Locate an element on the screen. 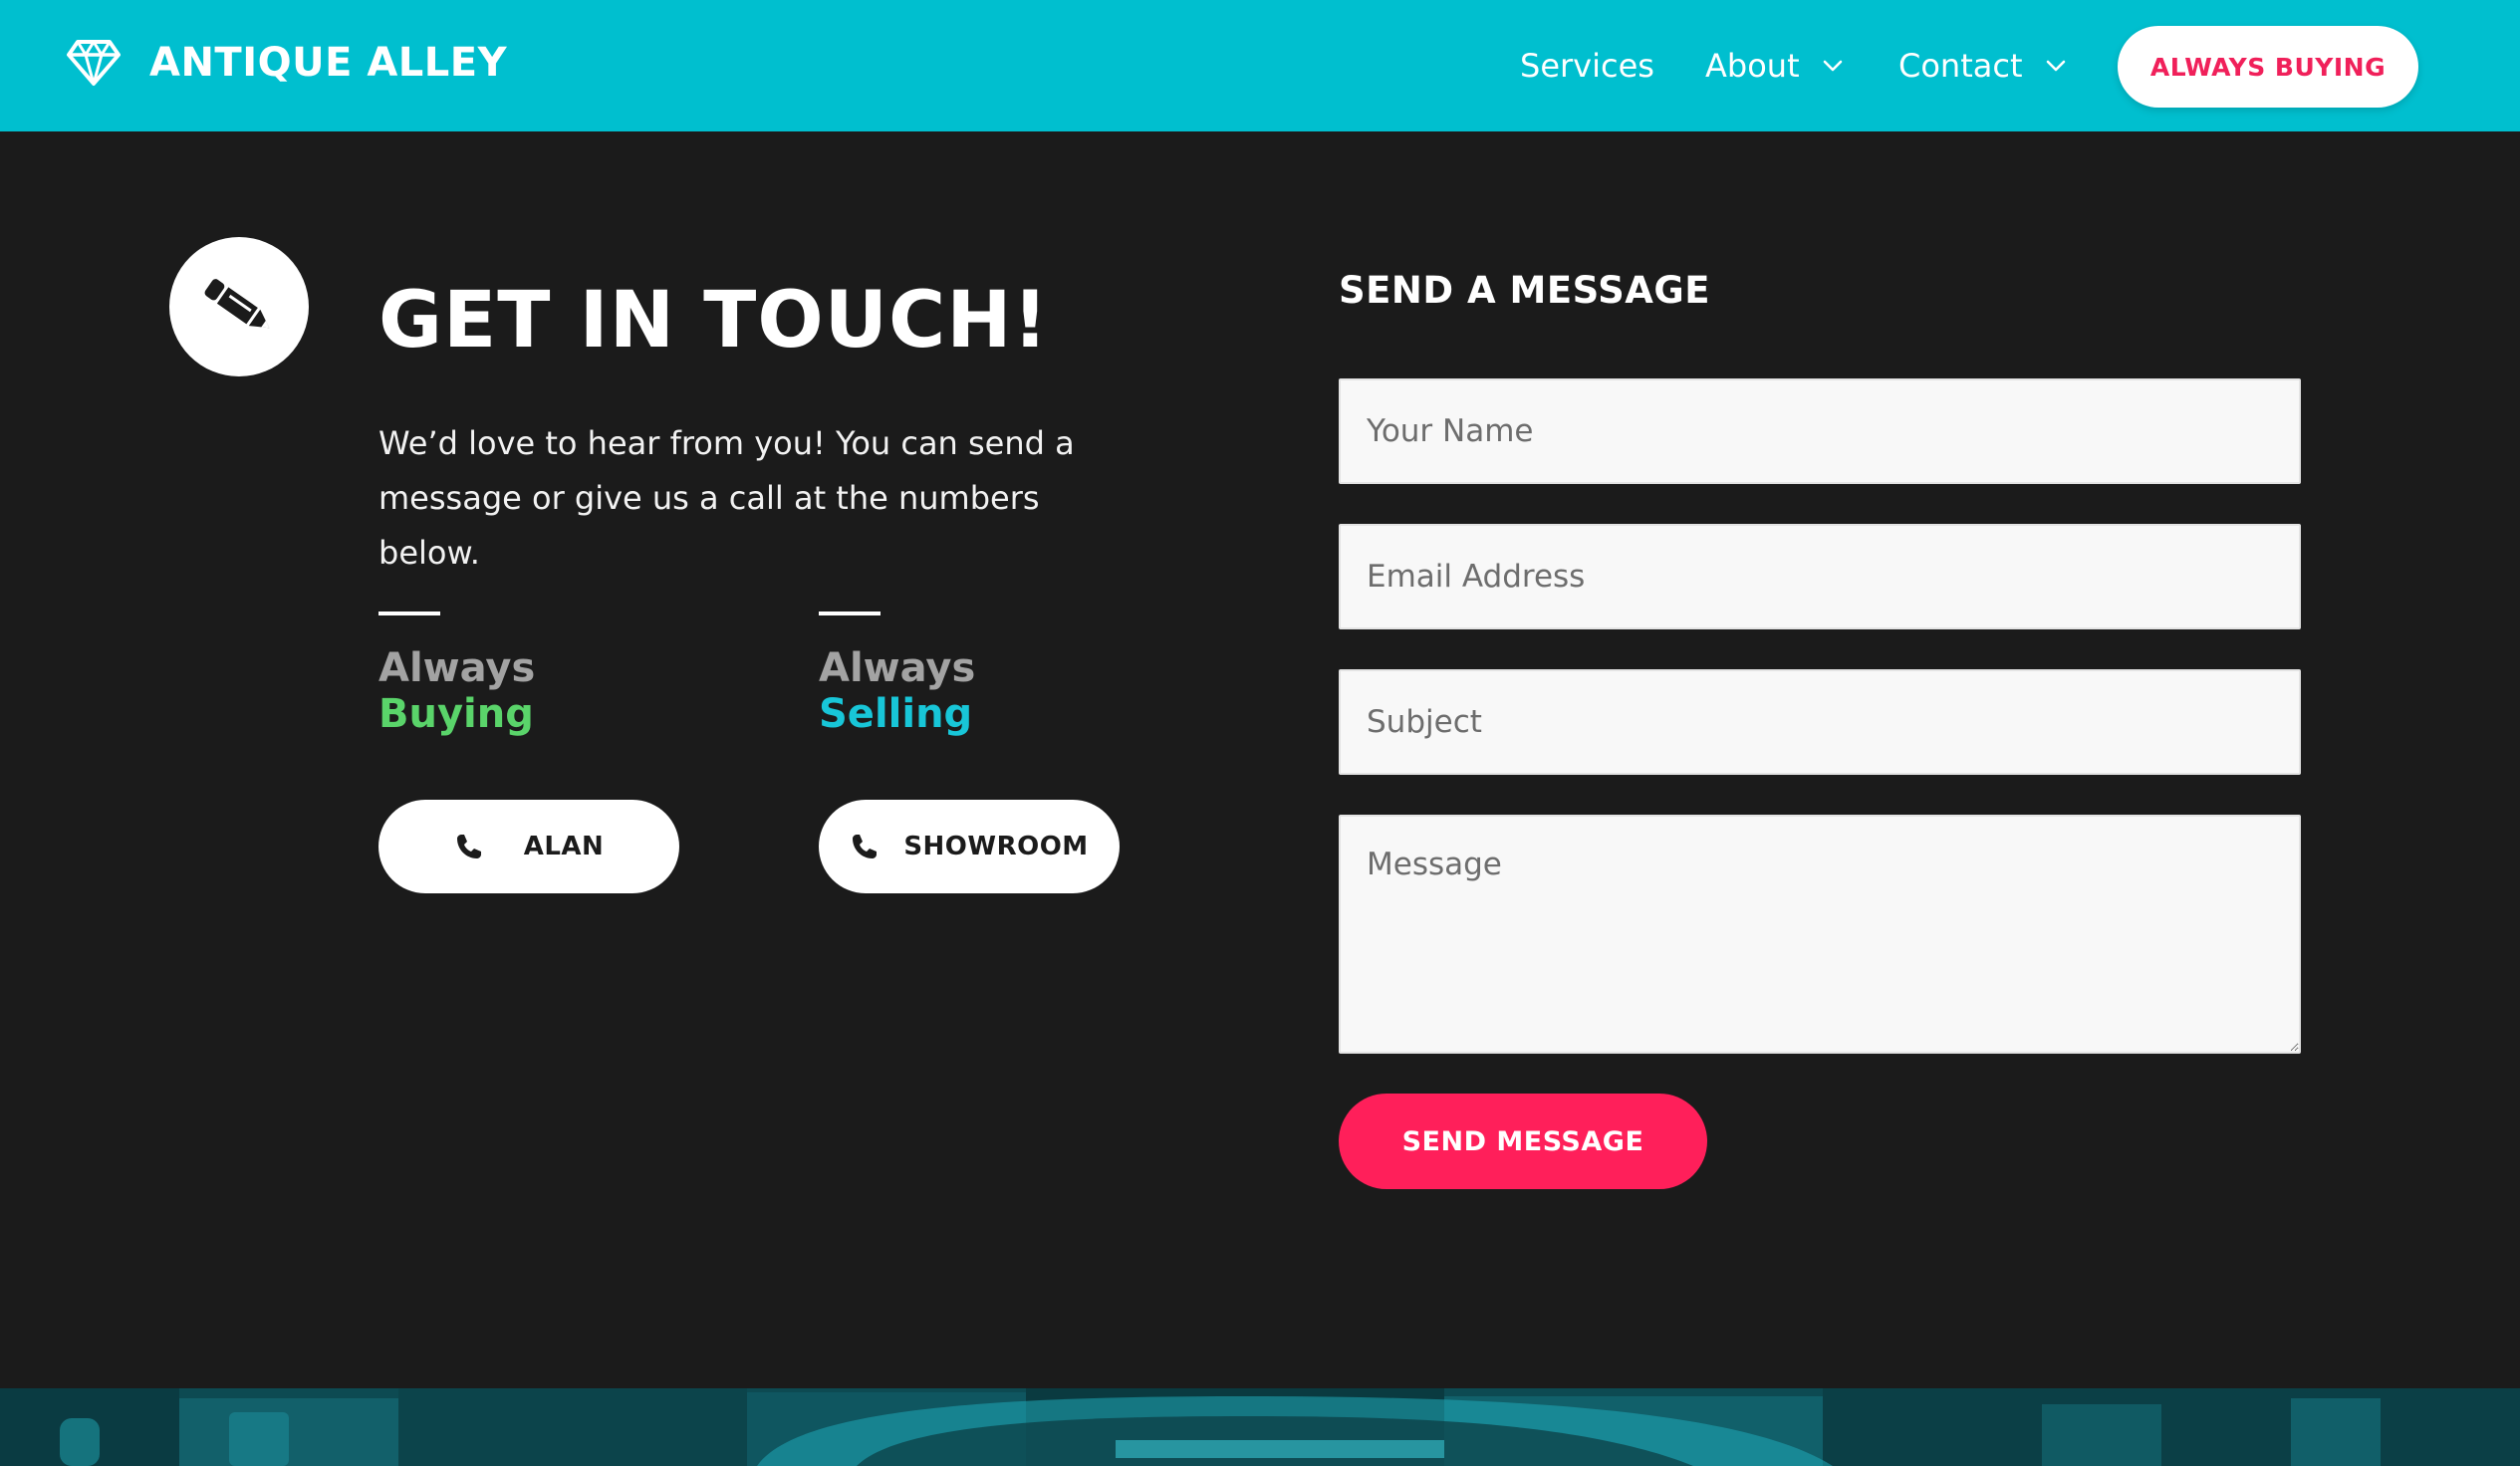  call-alan-button: ALAN is located at coordinates (528, 847).